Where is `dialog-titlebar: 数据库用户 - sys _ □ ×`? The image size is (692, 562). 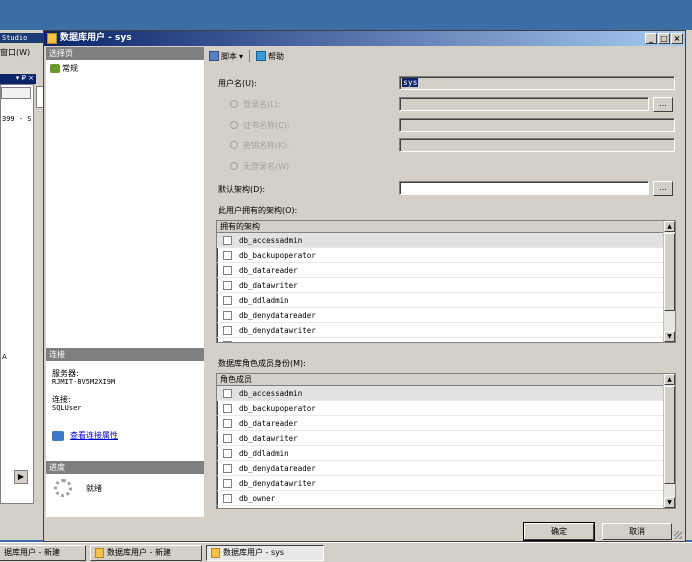 dialog-titlebar: 数据库用户 - sys _ □ × is located at coordinates (364, 38).